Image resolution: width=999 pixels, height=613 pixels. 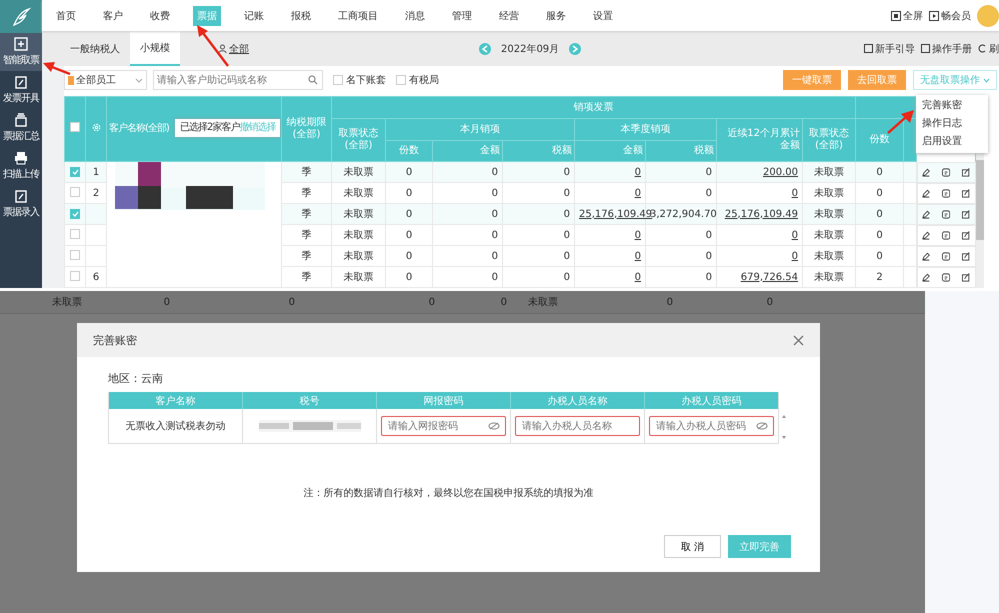 I want to click on nav-item: 报税, so click(x=301, y=16).